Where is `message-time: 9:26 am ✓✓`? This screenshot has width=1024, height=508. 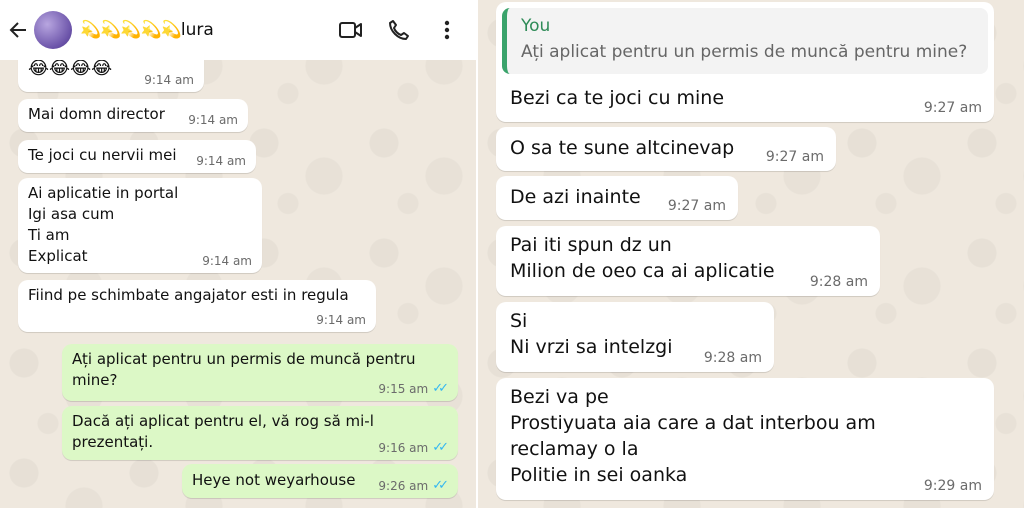
message-time: 9:26 am ✓✓ is located at coordinates (413, 485).